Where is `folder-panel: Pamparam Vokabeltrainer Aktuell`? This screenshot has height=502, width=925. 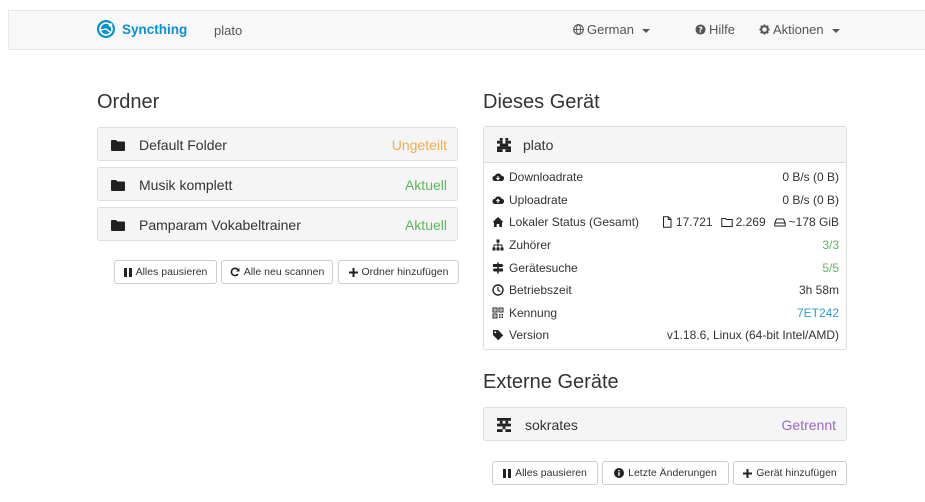
folder-panel: Pamparam Vokabeltrainer Aktuell is located at coordinates (277, 224).